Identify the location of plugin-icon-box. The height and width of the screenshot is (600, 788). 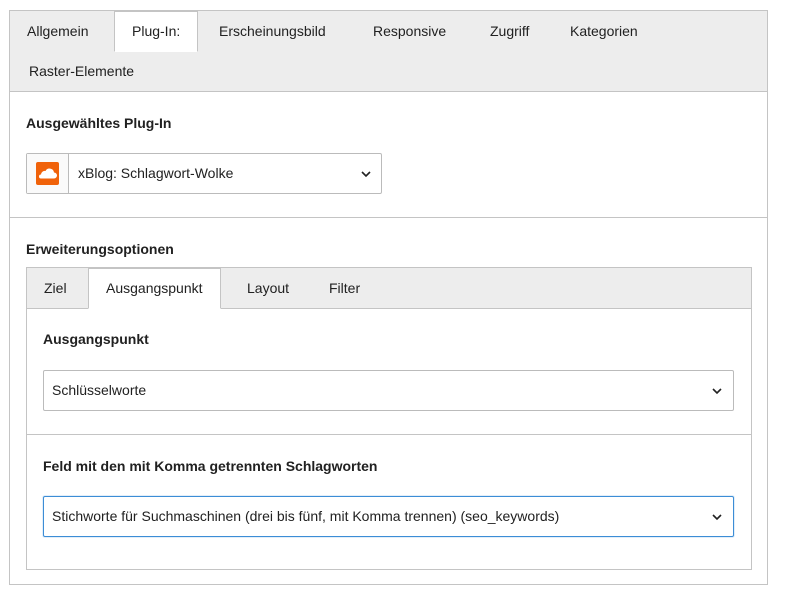
(48, 173).